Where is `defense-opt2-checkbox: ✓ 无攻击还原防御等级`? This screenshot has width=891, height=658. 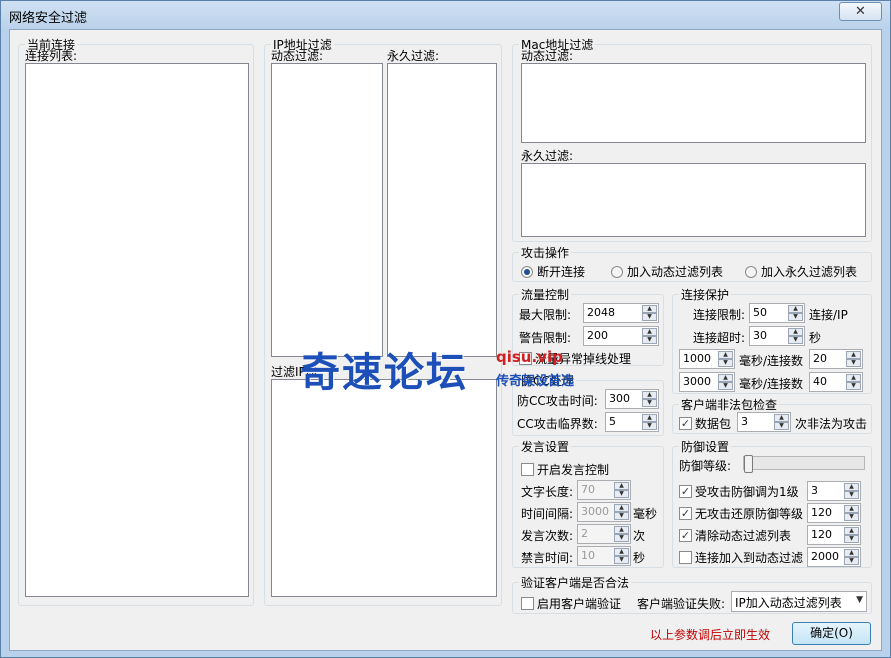 defense-opt2-checkbox: ✓ 无攻击还原防御等级 is located at coordinates (741, 513).